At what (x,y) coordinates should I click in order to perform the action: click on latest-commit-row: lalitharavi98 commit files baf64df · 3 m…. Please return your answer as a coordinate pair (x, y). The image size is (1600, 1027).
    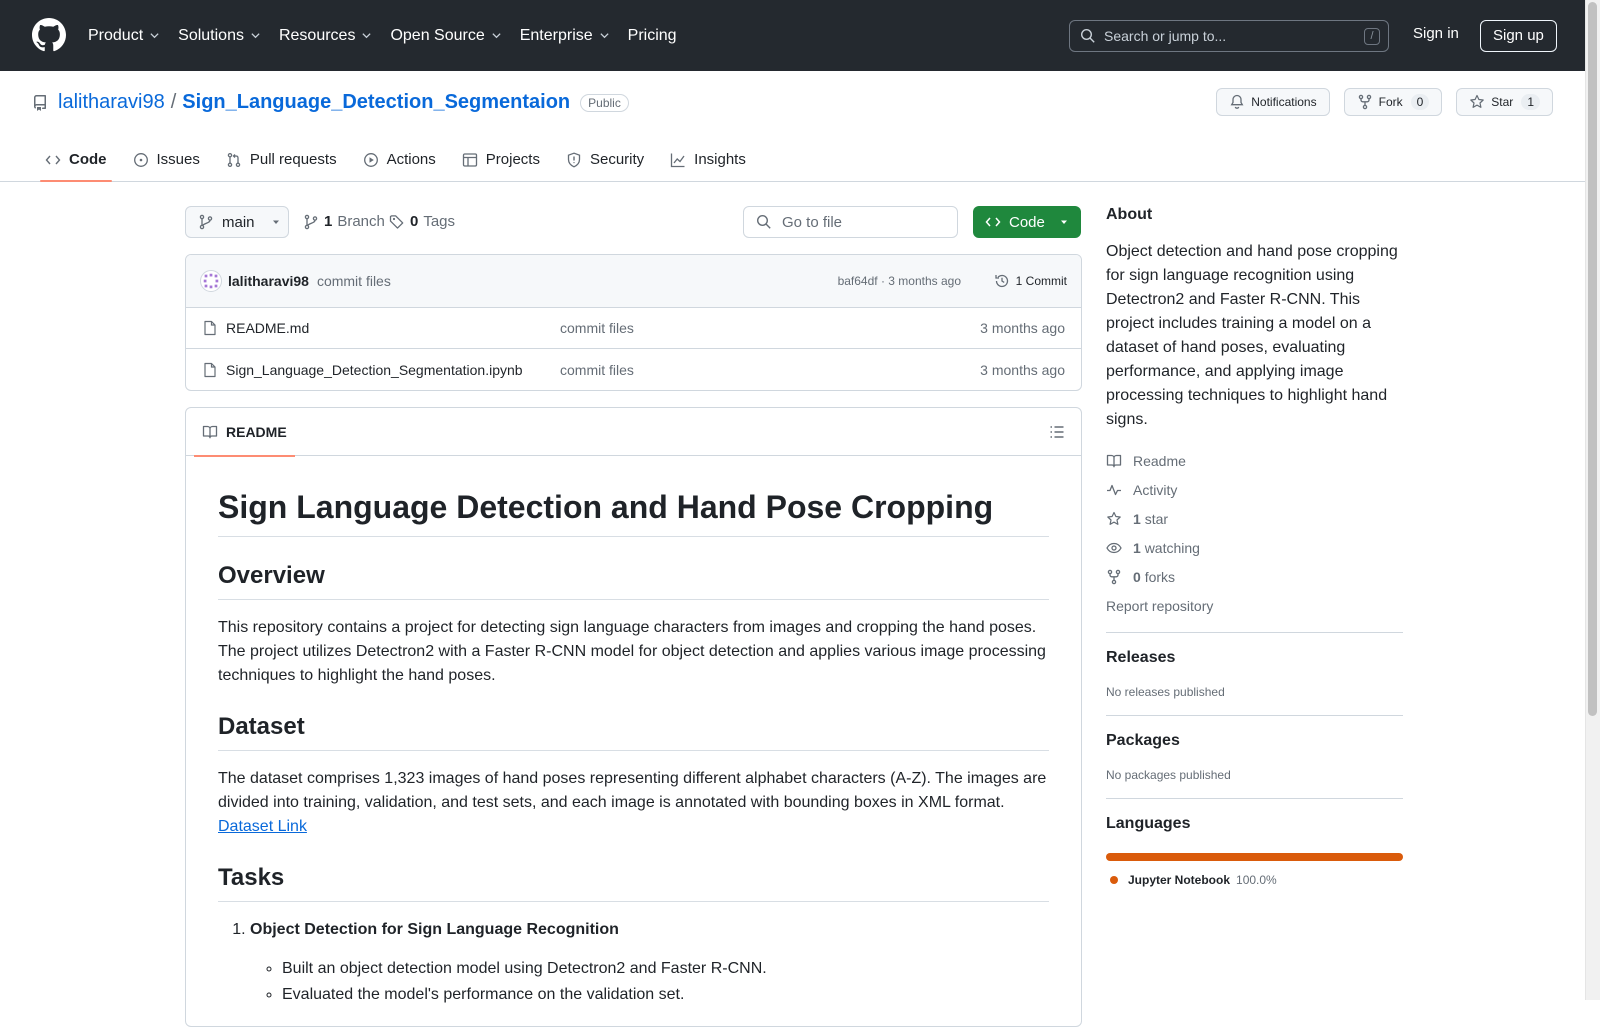
    Looking at the image, I should click on (633, 281).